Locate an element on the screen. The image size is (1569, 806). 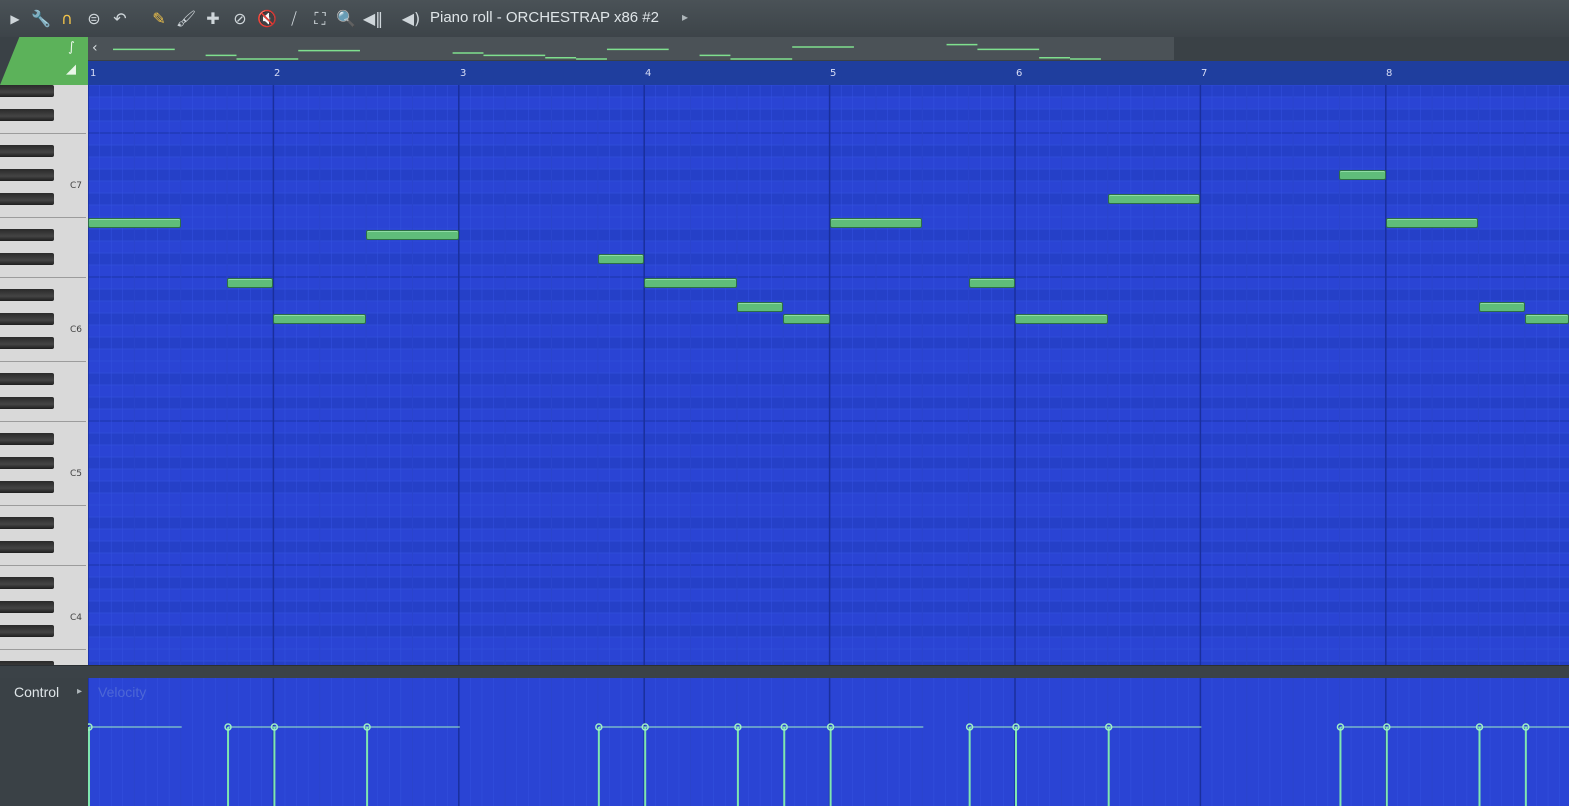
select-icon: ⛶ is located at coordinates (320, 19).